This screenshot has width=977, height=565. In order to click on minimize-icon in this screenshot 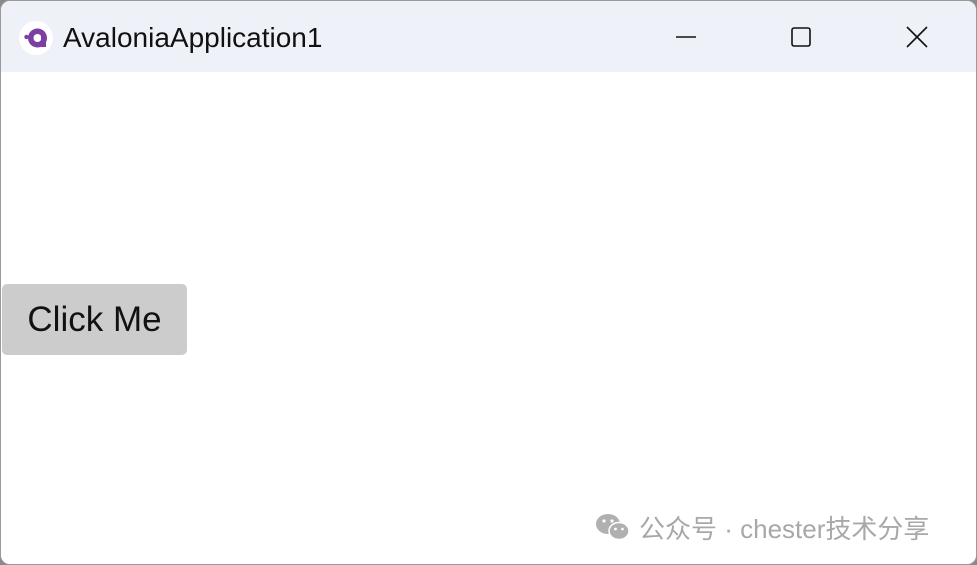, I will do `click(686, 37)`.